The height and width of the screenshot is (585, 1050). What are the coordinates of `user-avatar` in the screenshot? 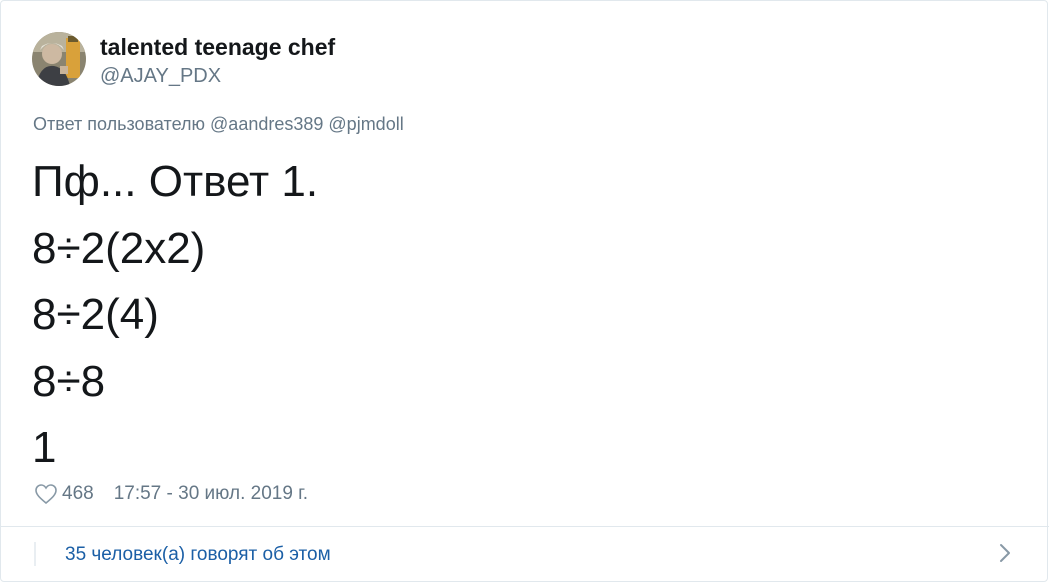 It's located at (59, 59).